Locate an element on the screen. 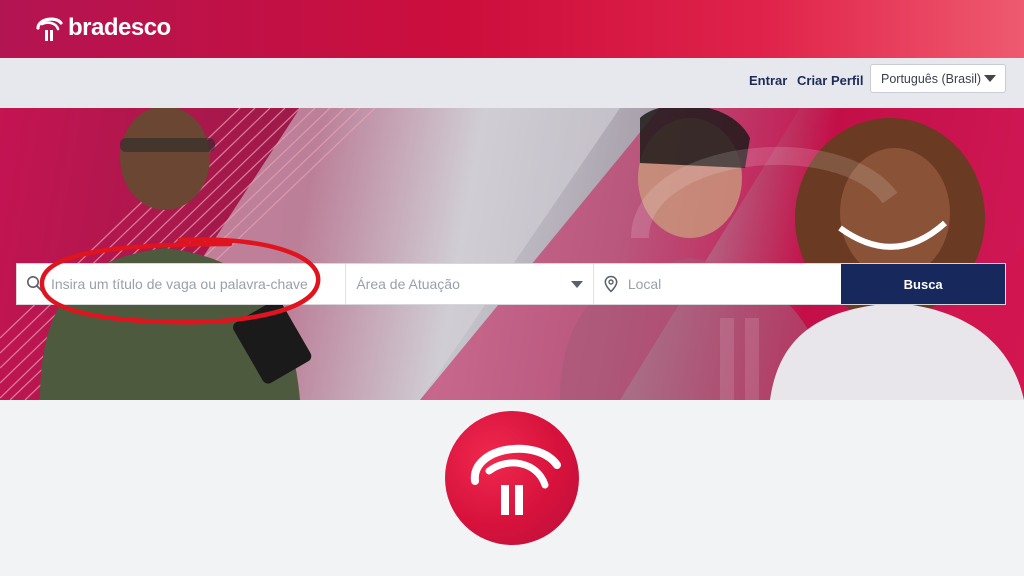 The width and height of the screenshot is (1024, 576). location-field is located at coordinates (718, 284).